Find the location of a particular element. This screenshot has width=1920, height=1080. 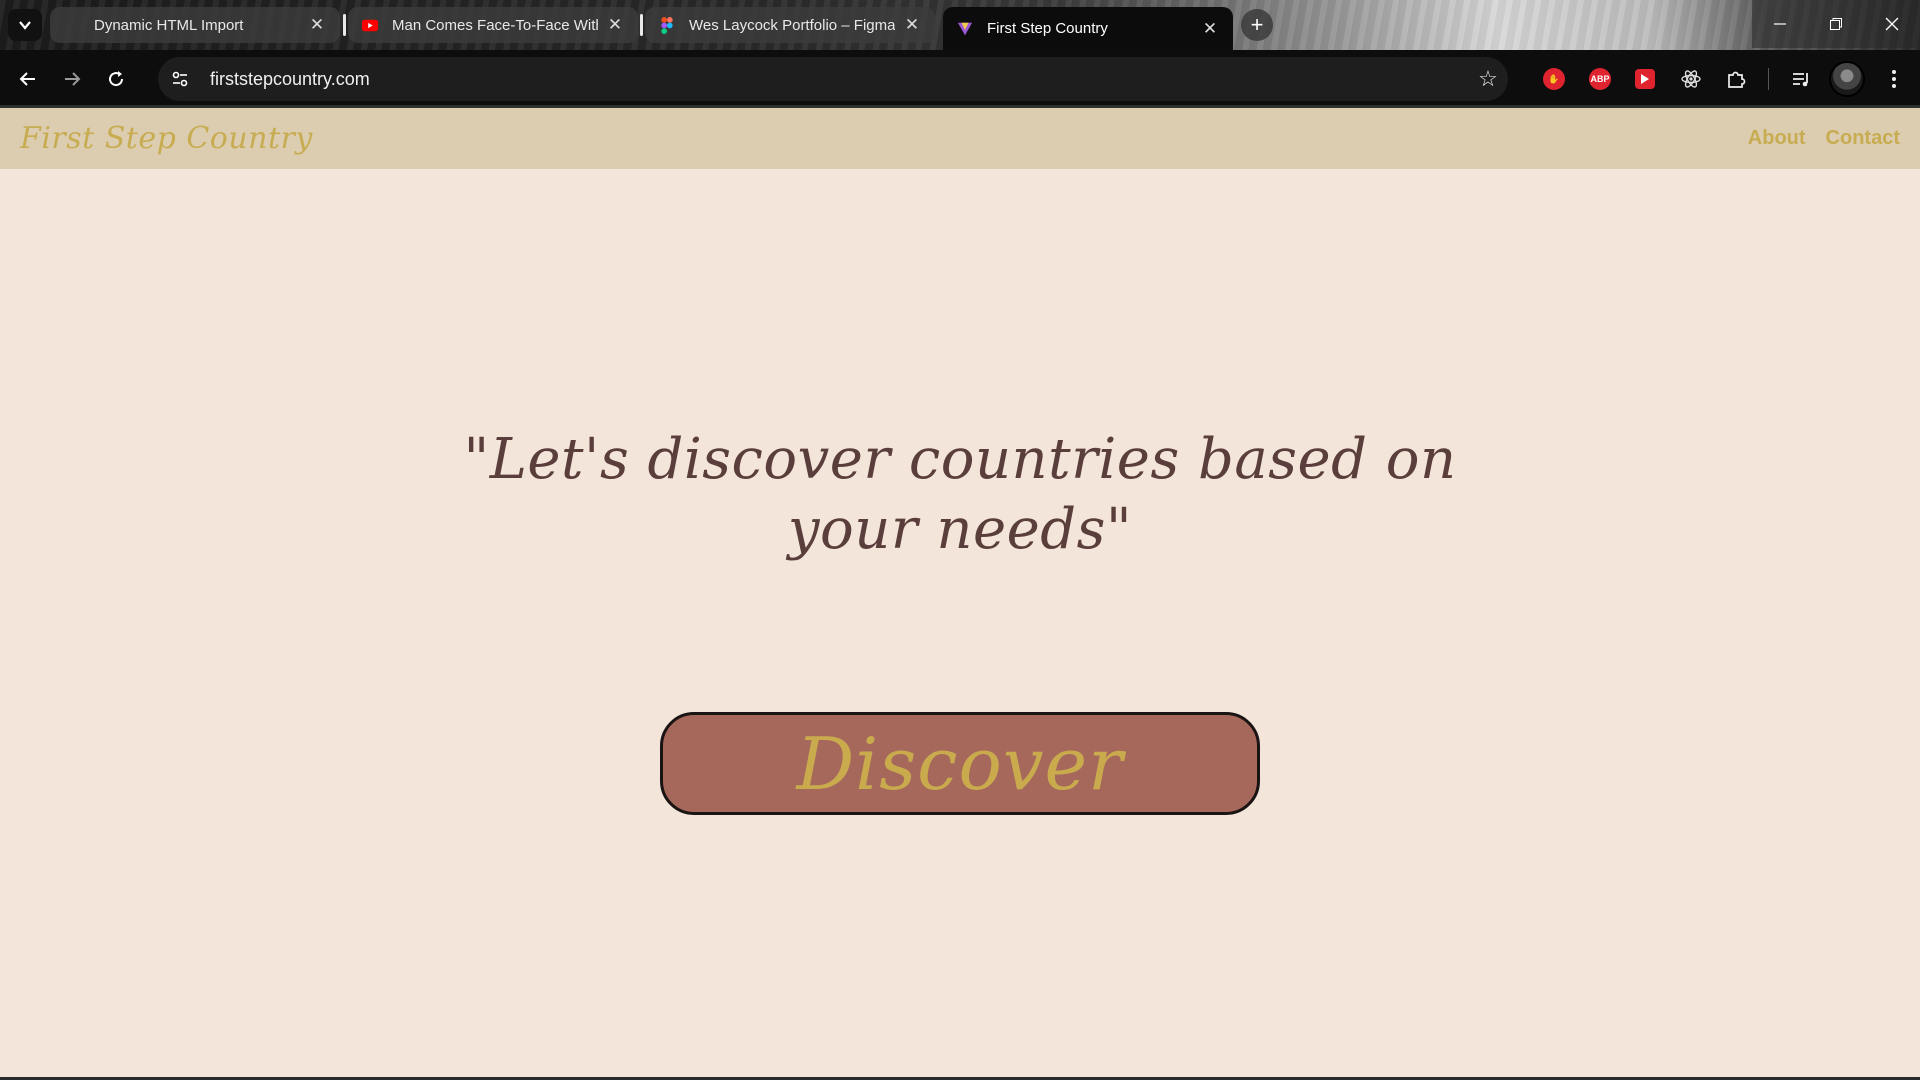

tab-title: Dynamic HTML Import is located at coordinates (169, 25).